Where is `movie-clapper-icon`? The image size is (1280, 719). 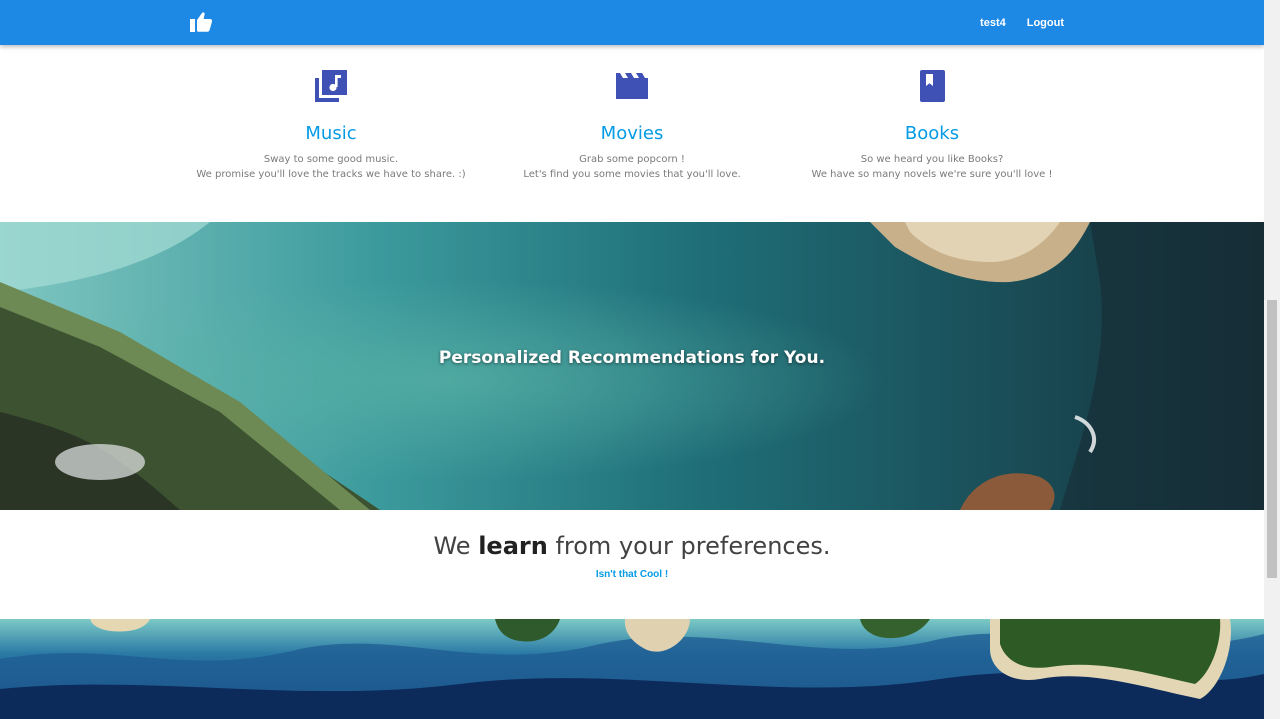 movie-clapper-icon is located at coordinates (632, 86).